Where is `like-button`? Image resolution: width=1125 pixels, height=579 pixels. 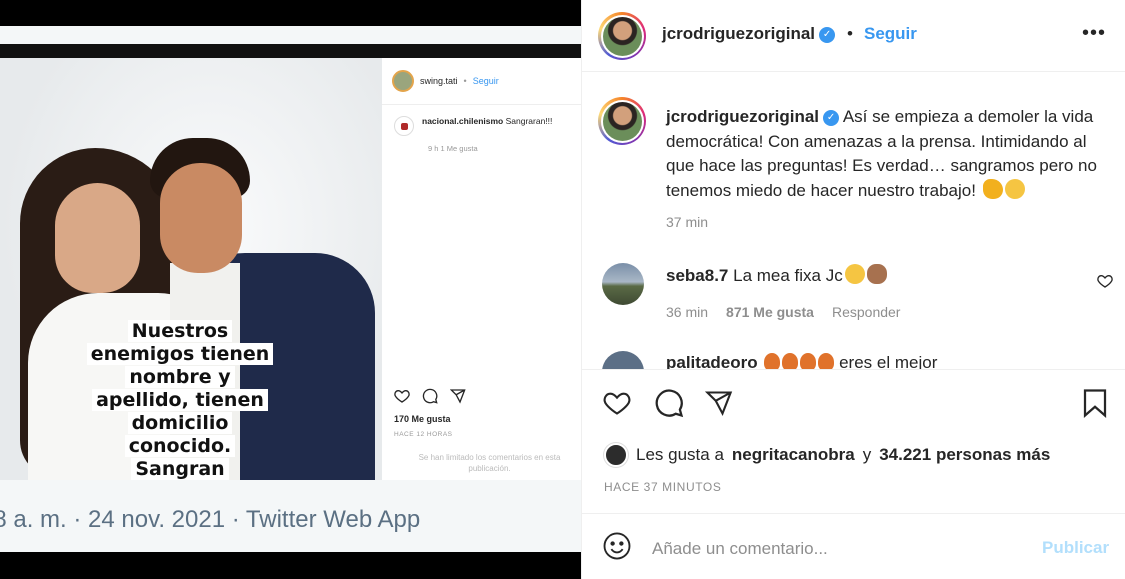 like-button is located at coordinates (617, 403).